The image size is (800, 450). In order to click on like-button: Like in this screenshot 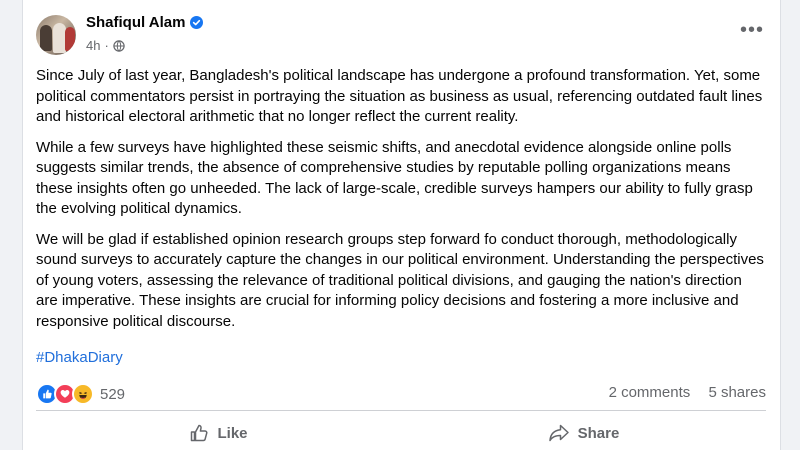, I will do `click(218, 433)`.